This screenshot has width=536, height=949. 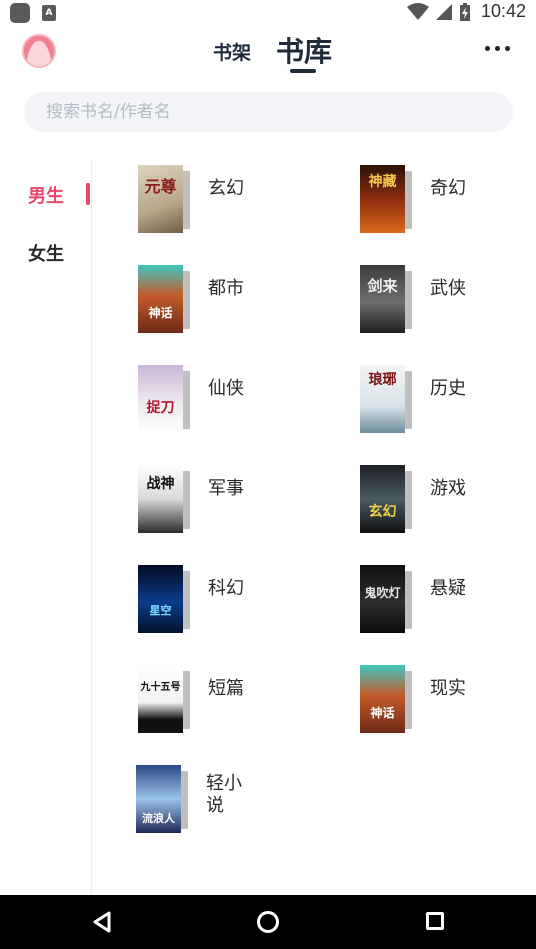 What do you see at coordinates (448, 688) in the screenshot?
I see `category-label: 现实` at bounding box center [448, 688].